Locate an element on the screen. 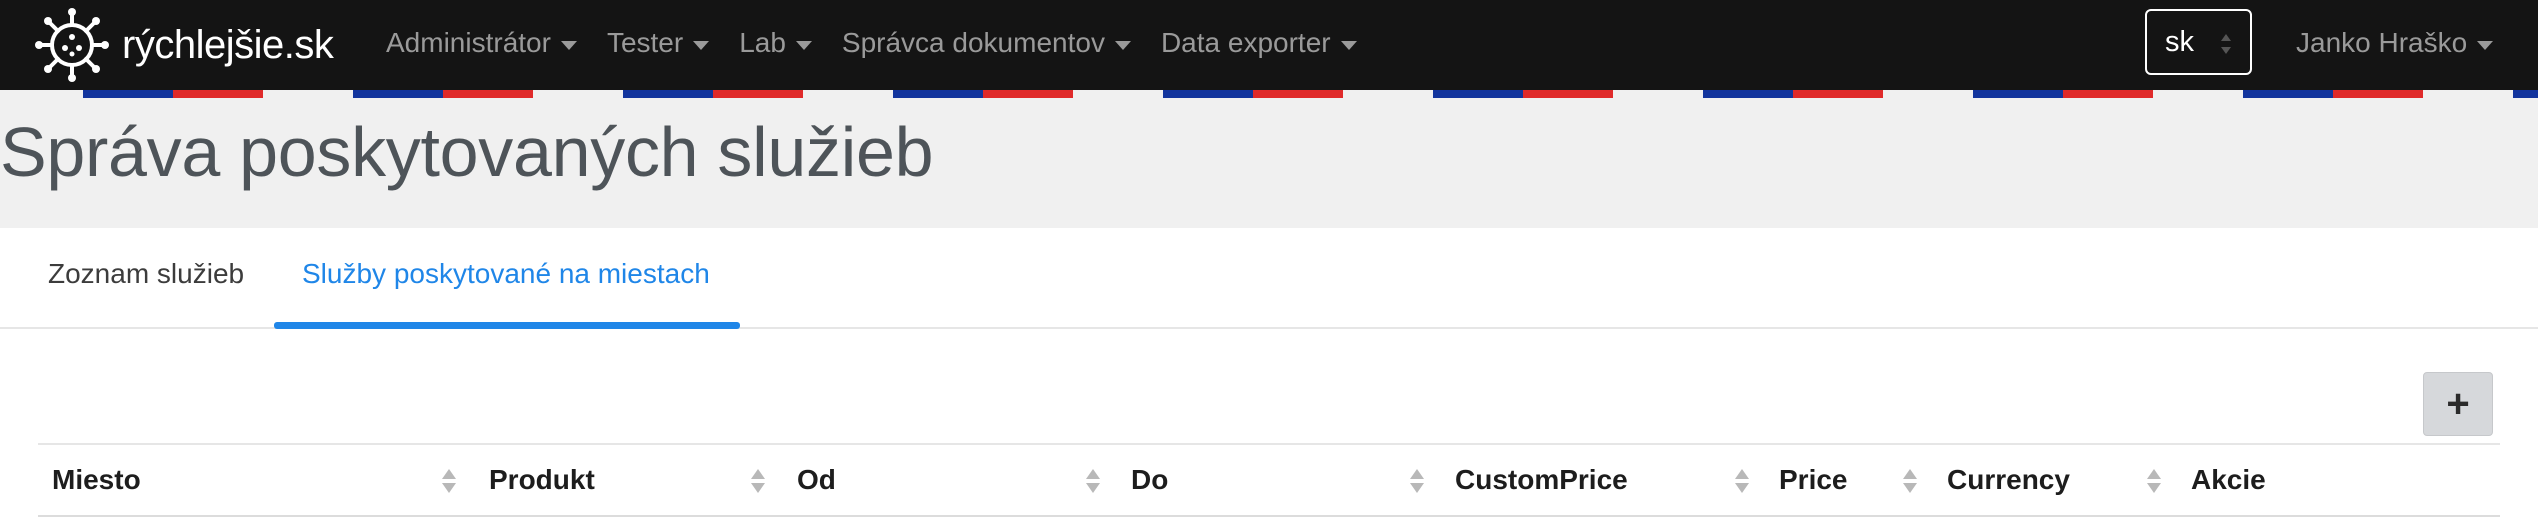 The width and height of the screenshot is (2538, 526). column-label: Do is located at coordinates (1150, 479).